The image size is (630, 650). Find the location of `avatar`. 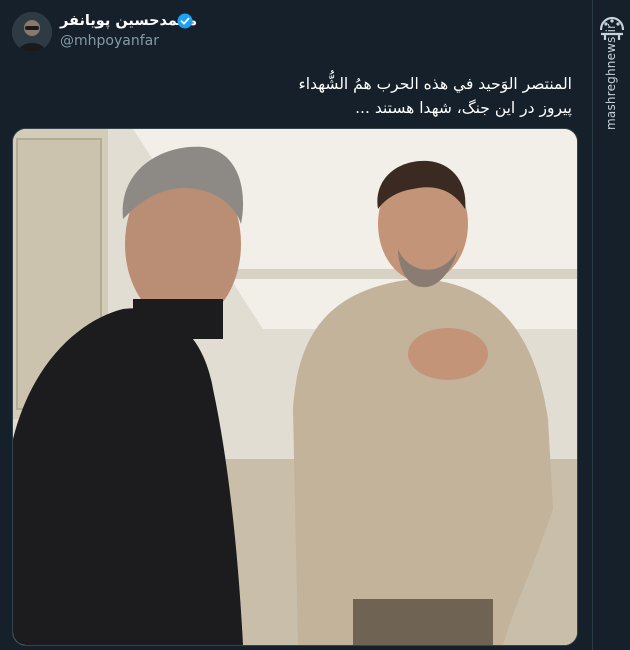

avatar is located at coordinates (32, 32).